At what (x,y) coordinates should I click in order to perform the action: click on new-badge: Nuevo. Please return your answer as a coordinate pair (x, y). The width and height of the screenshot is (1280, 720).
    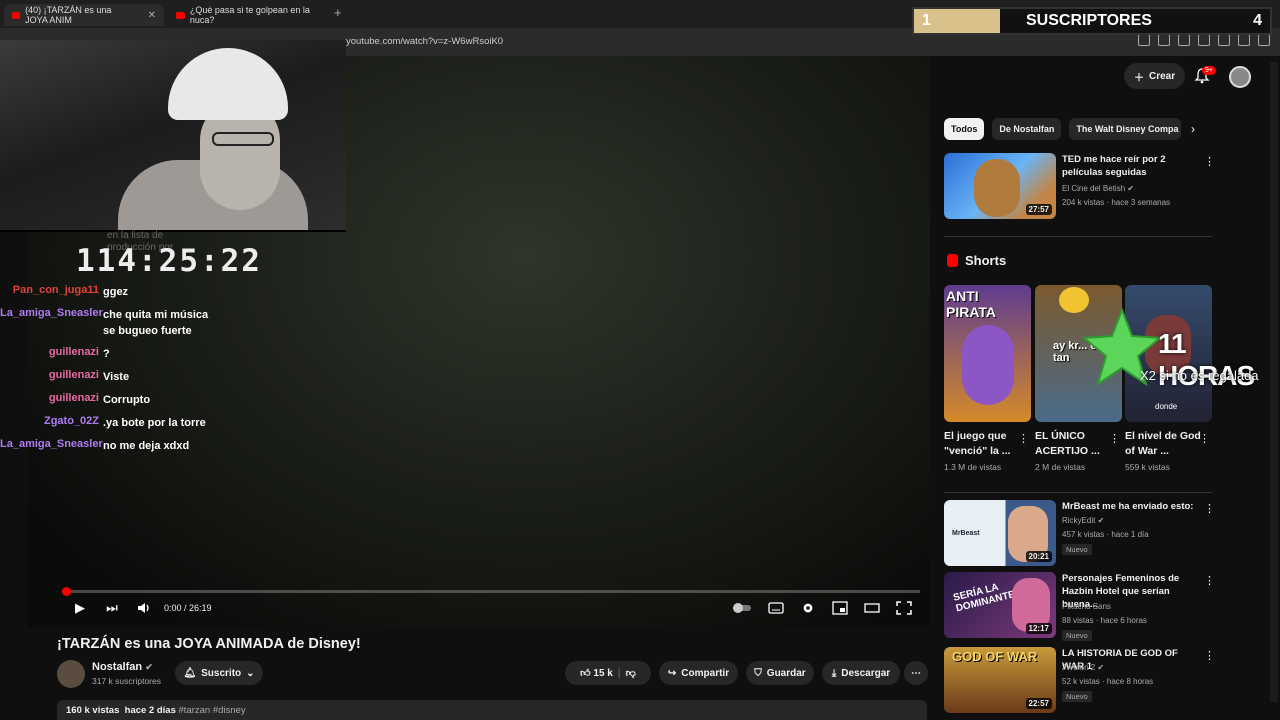
    Looking at the image, I should click on (1077, 549).